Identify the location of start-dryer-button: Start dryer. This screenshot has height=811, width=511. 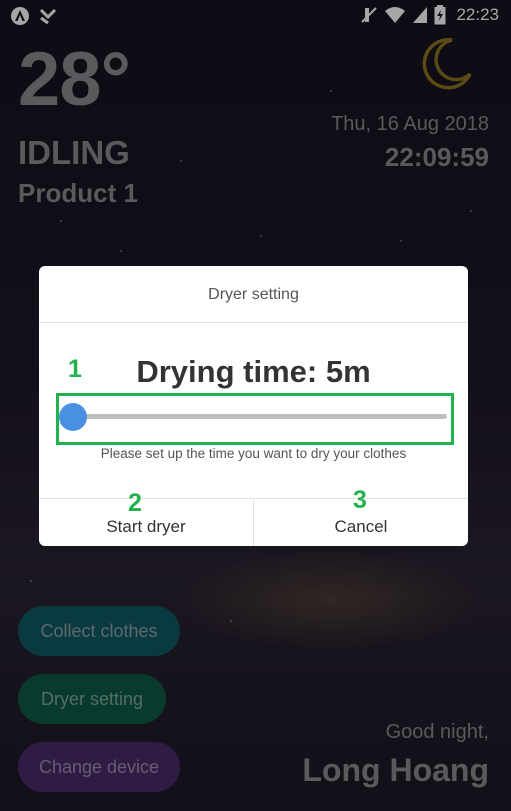
(146, 522).